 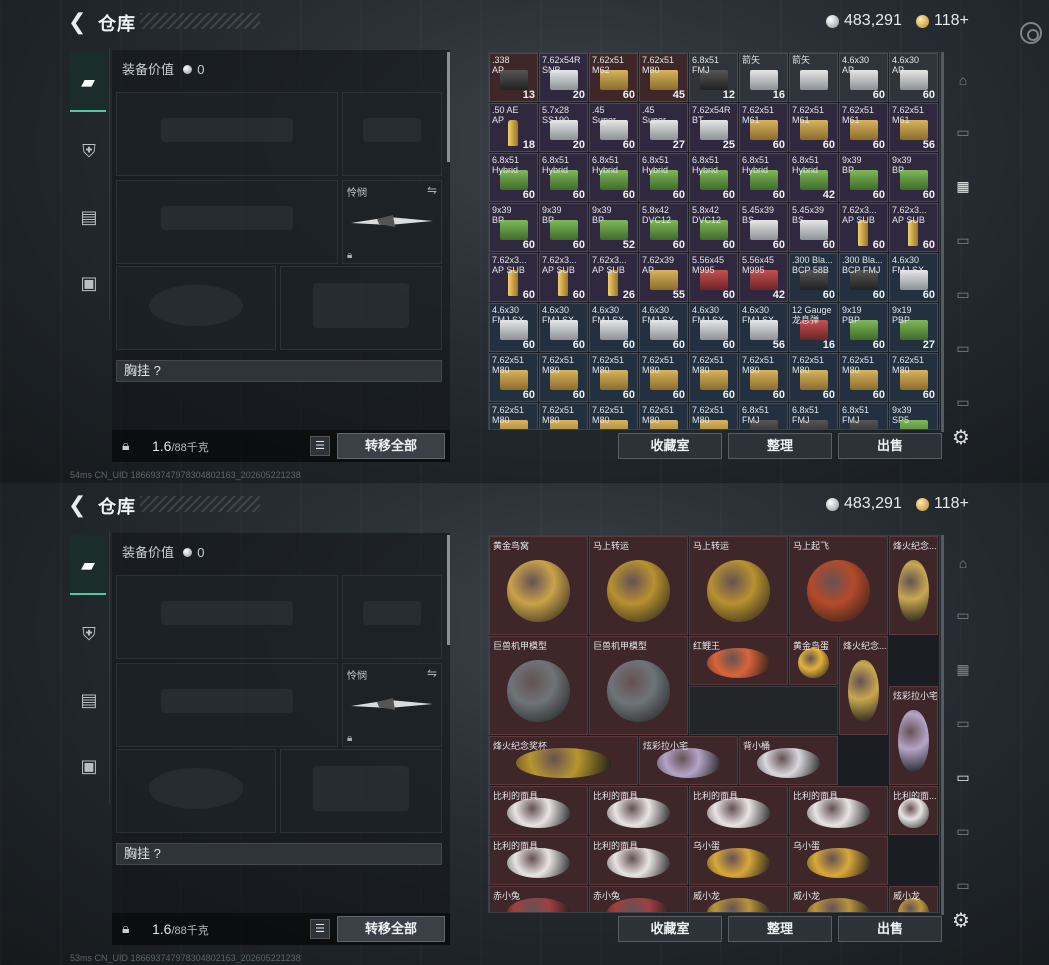 What do you see at coordinates (563, 77) in the screenshot?
I see `ammo-item: 7.62x54R SNB 20` at bounding box center [563, 77].